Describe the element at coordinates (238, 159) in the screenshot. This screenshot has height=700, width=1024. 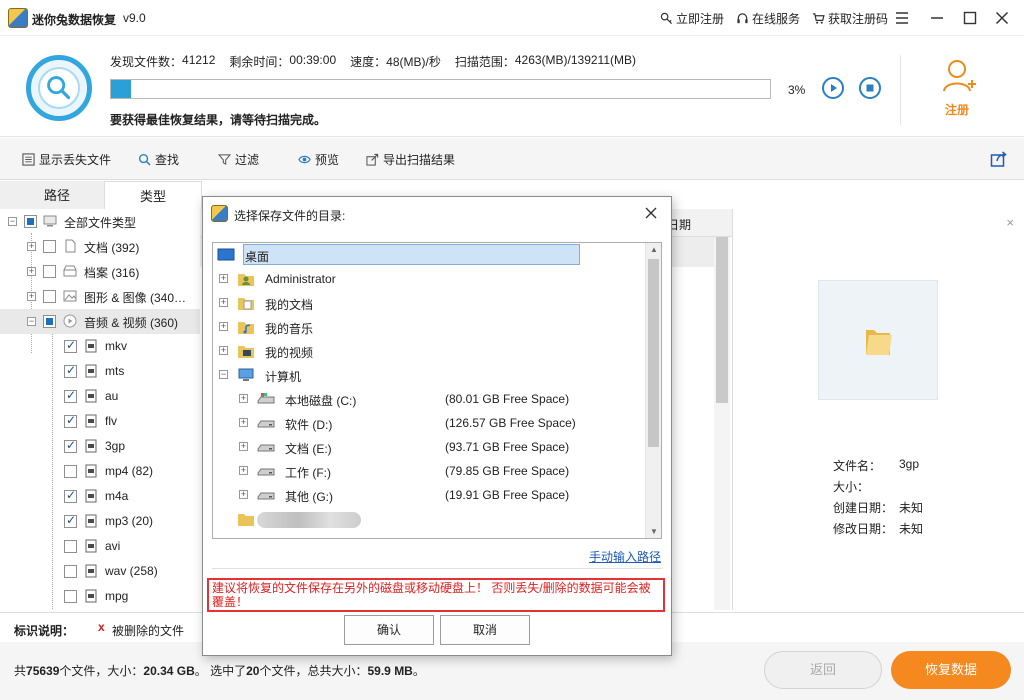
I see `filter-button: 过滤` at that location.